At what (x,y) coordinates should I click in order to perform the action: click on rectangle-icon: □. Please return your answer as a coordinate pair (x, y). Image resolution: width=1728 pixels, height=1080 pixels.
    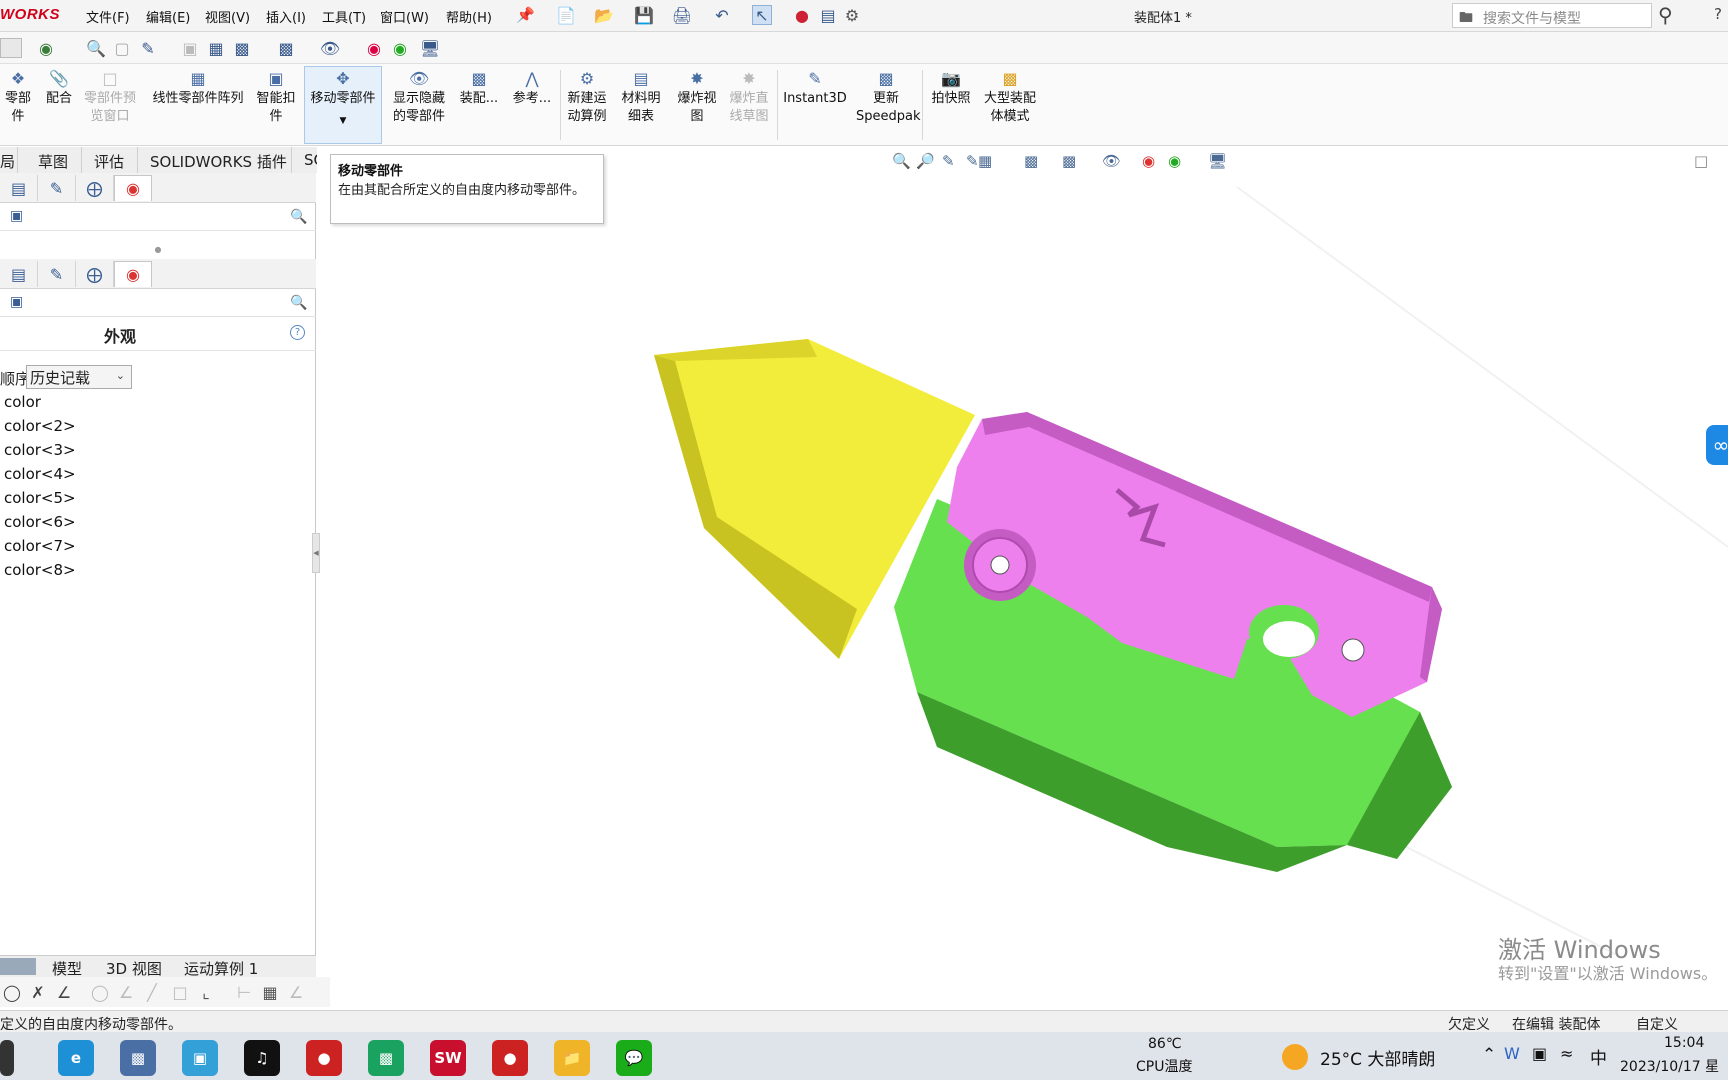
    Looking at the image, I should click on (180, 992).